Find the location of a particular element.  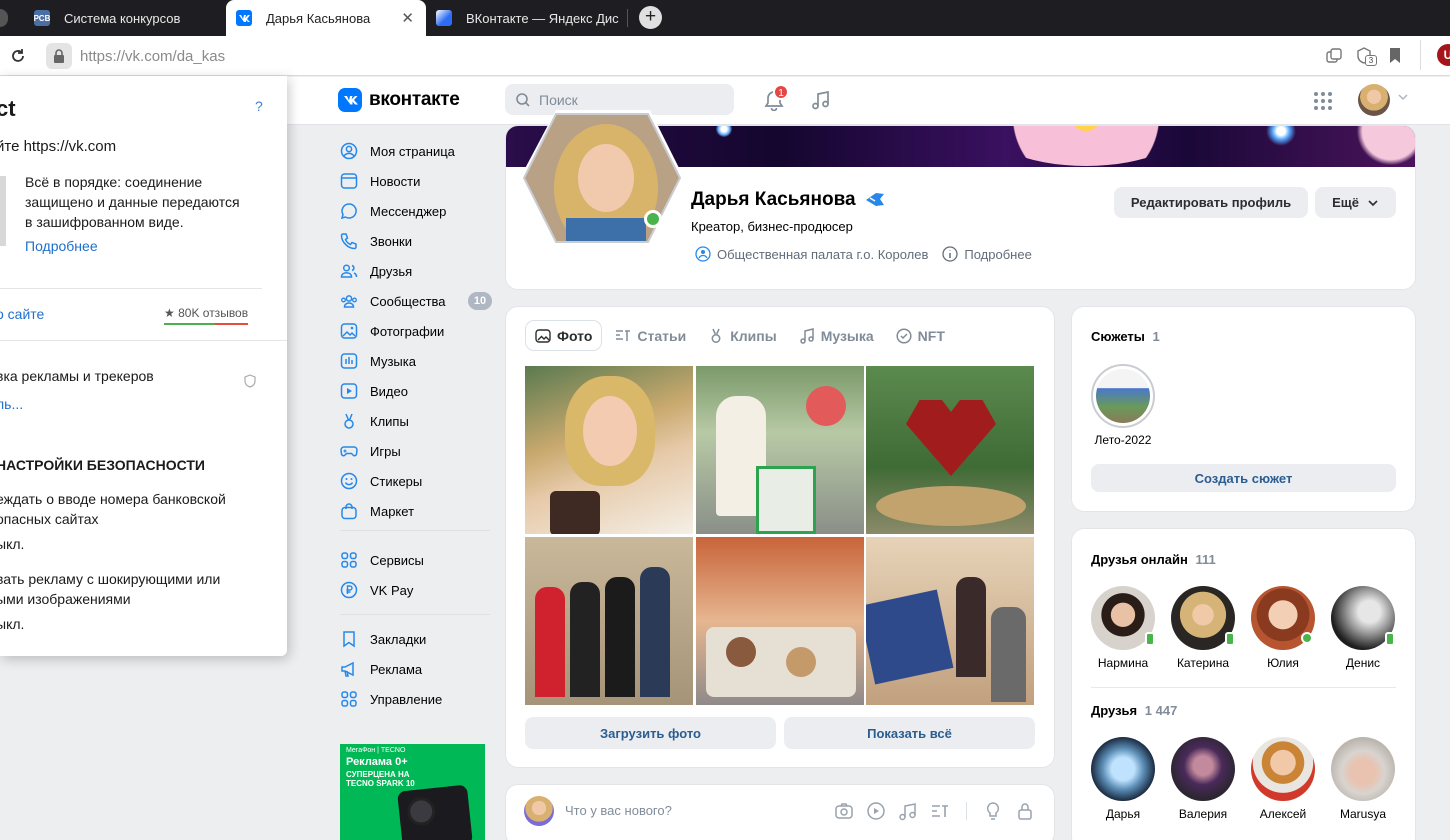

reload-icon is located at coordinates (18, 56).